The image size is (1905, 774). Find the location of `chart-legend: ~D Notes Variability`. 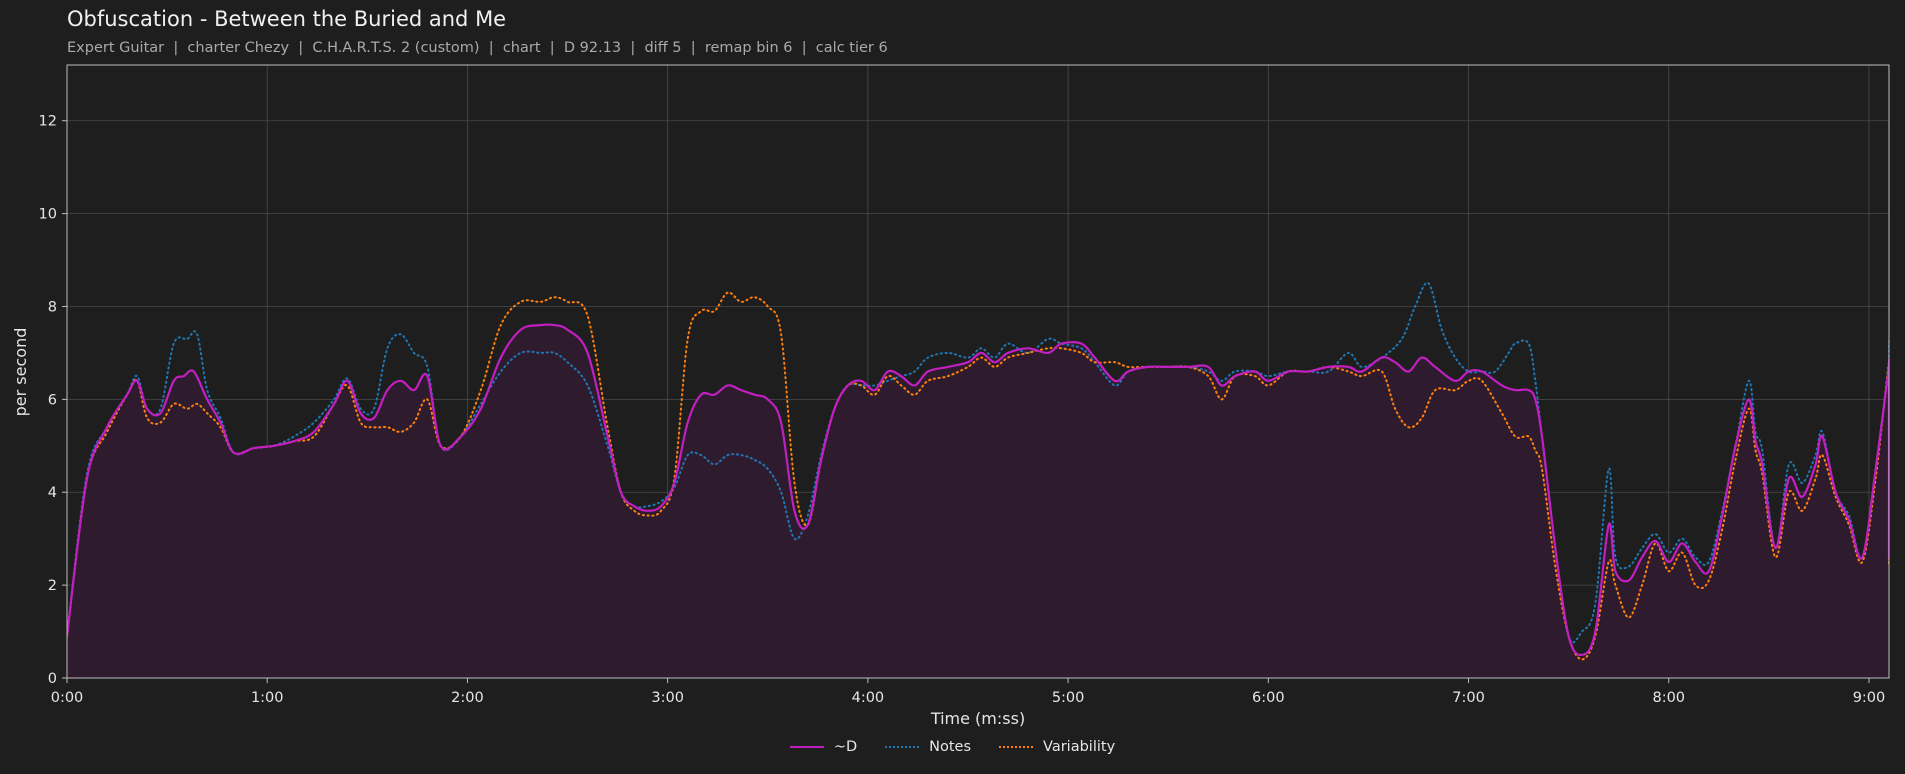

chart-legend: ~D Notes Variability is located at coordinates (952, 747).